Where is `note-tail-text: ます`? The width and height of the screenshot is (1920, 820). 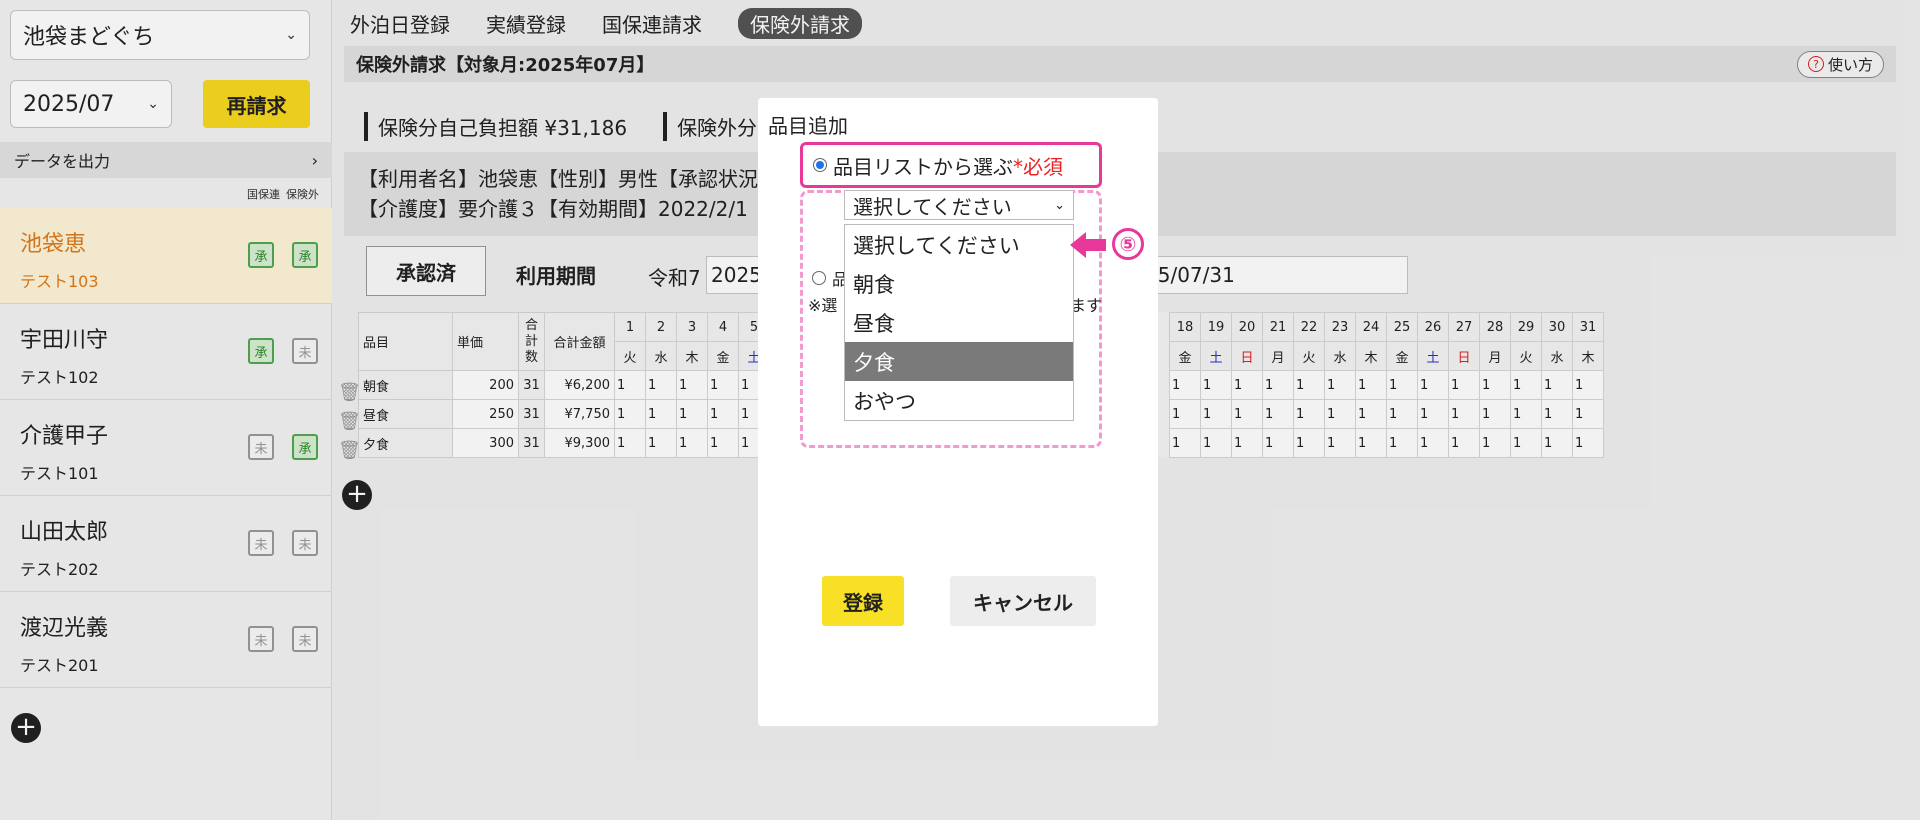 note-tail-text: ます is located at coordinates (1086, 305).